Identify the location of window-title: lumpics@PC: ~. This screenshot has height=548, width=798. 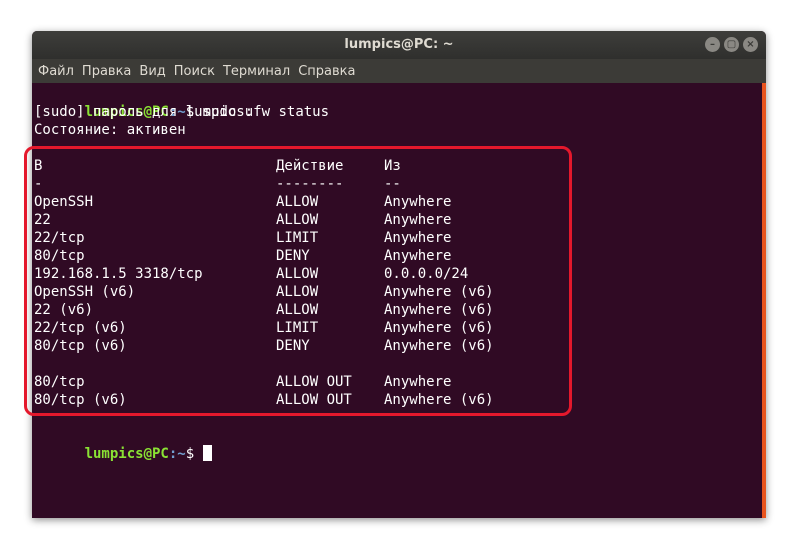
(399, 44).